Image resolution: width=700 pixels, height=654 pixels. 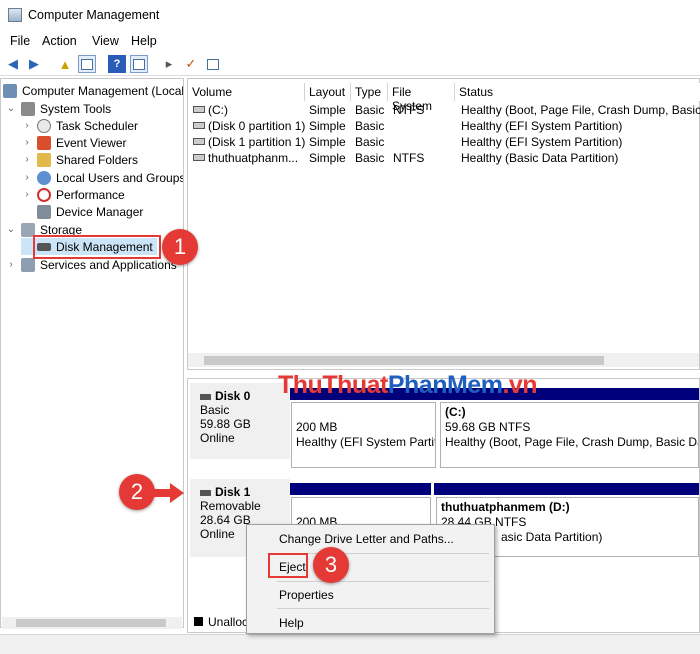 What do you see at coordinates (10, 90) in the screenshot?
I see `computer-icon` at bounding box center [10, 90].